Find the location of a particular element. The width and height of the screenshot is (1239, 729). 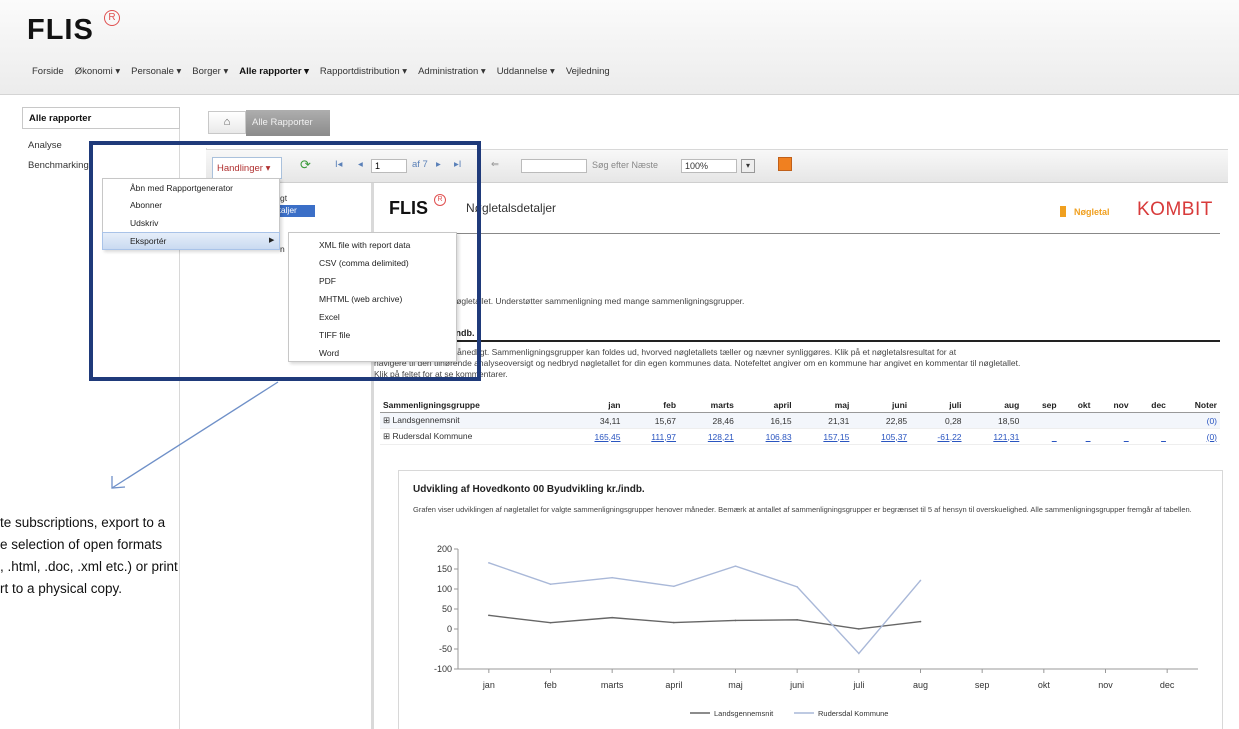

sidebar-title: Alle rapporter is located at coordinates (101, 118).